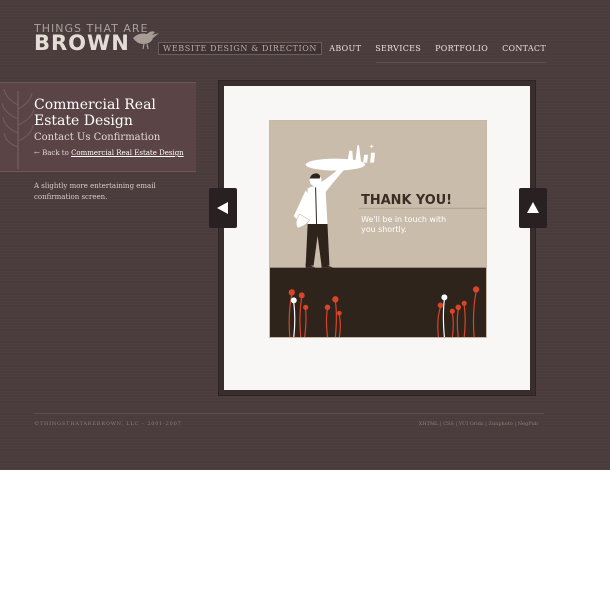 This screenshot has height=593, width=610. Describe the element at coordinates (345, 48) in the screenshot. I see `nav-about: ABOUT` at that location.